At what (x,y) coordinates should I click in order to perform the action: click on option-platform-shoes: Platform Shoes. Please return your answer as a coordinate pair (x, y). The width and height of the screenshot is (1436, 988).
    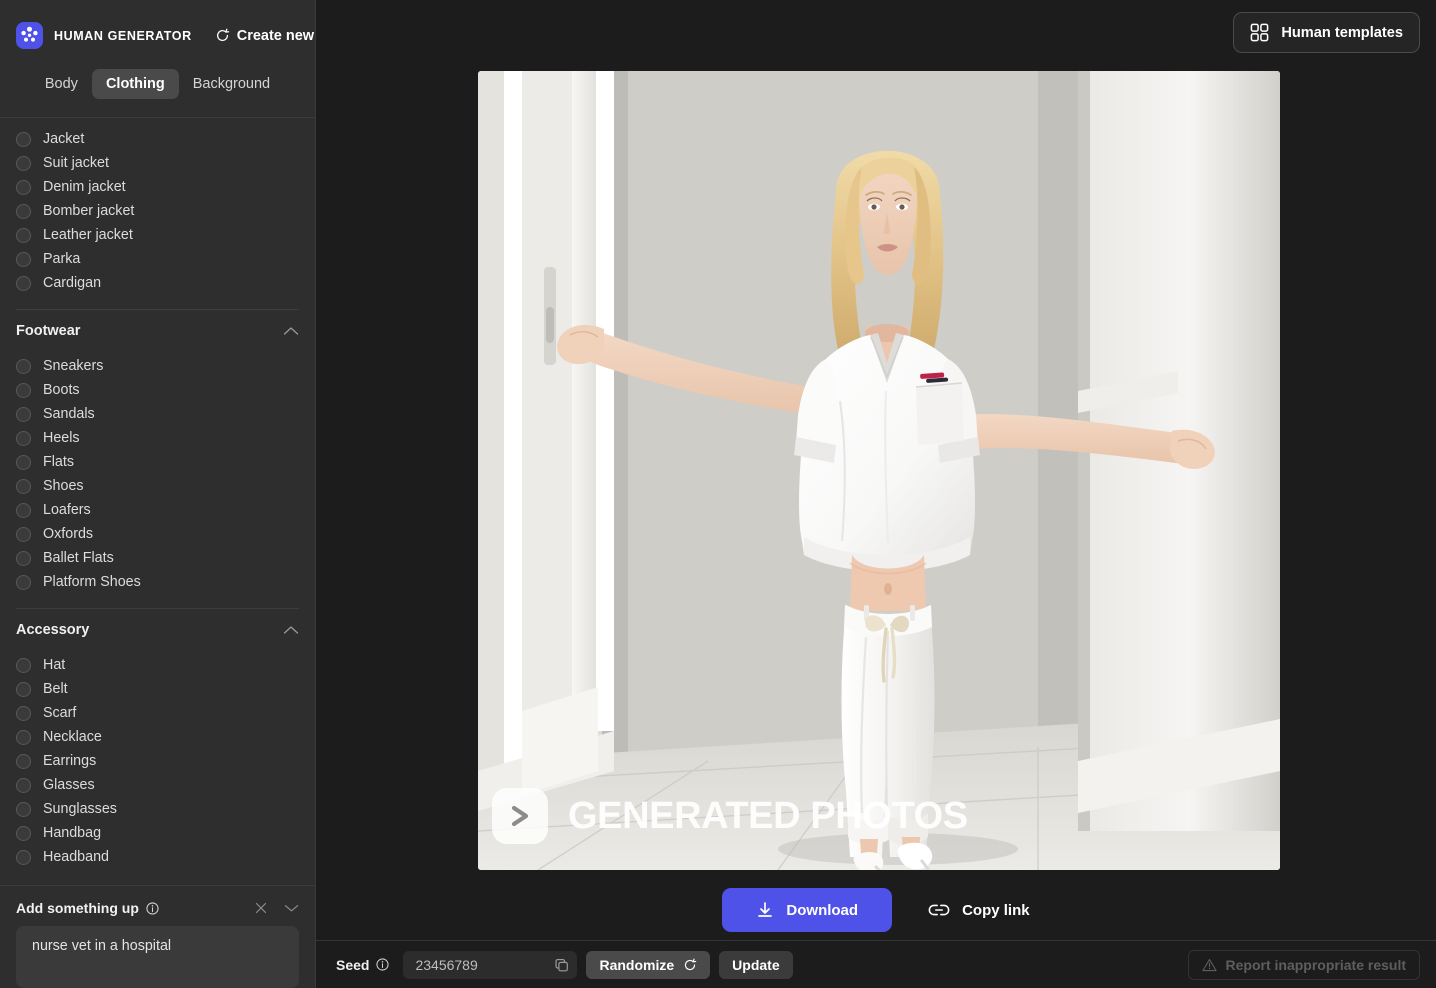
    Looking at the image, I should click on (157, 582).